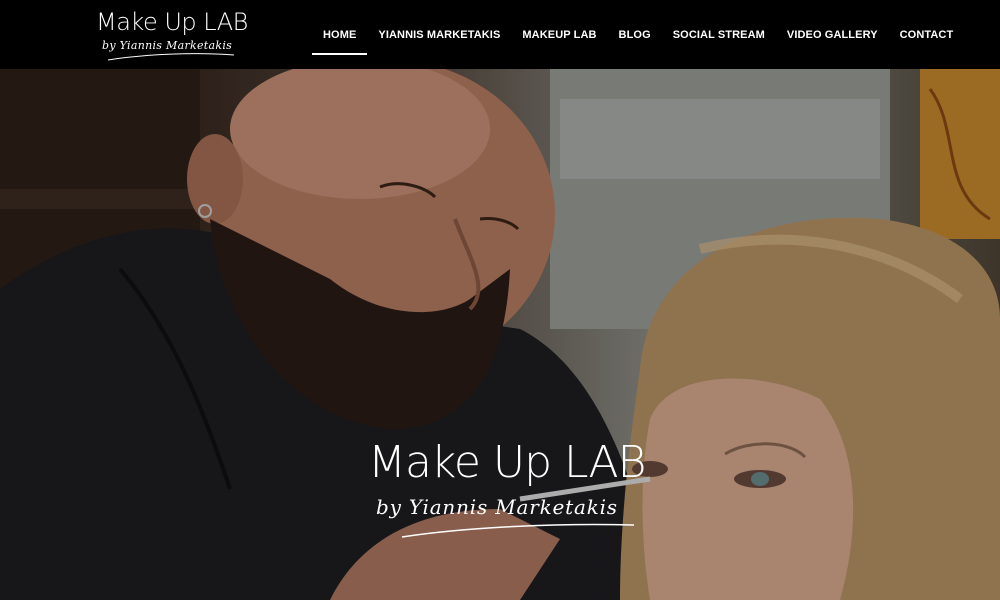  Describe the element at coordinates (635, 34) in the screenshot. I see `nav-blog: BLOG` at that location.